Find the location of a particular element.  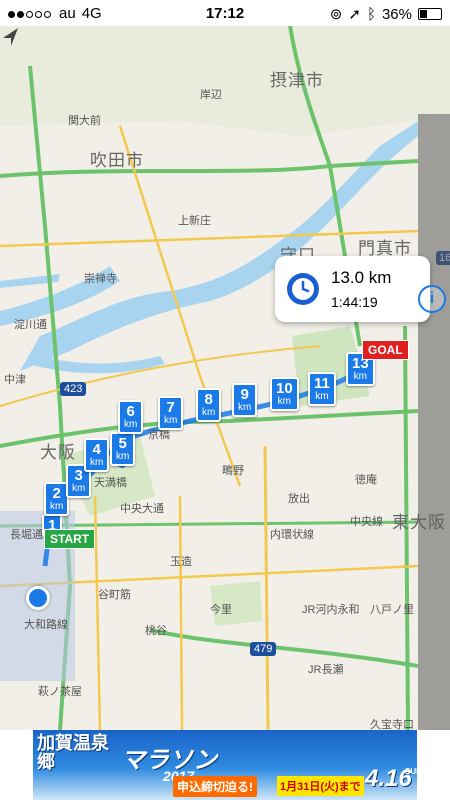

battery-icon is located at coordinates (430, 14).